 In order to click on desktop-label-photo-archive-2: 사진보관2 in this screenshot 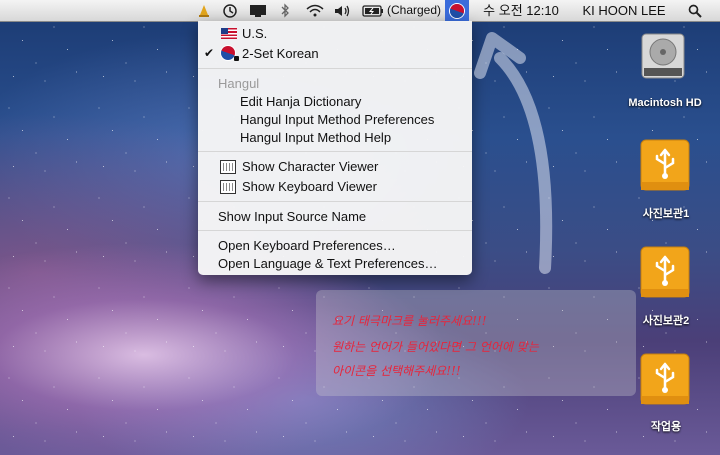, I will do `click(666, 320)`.